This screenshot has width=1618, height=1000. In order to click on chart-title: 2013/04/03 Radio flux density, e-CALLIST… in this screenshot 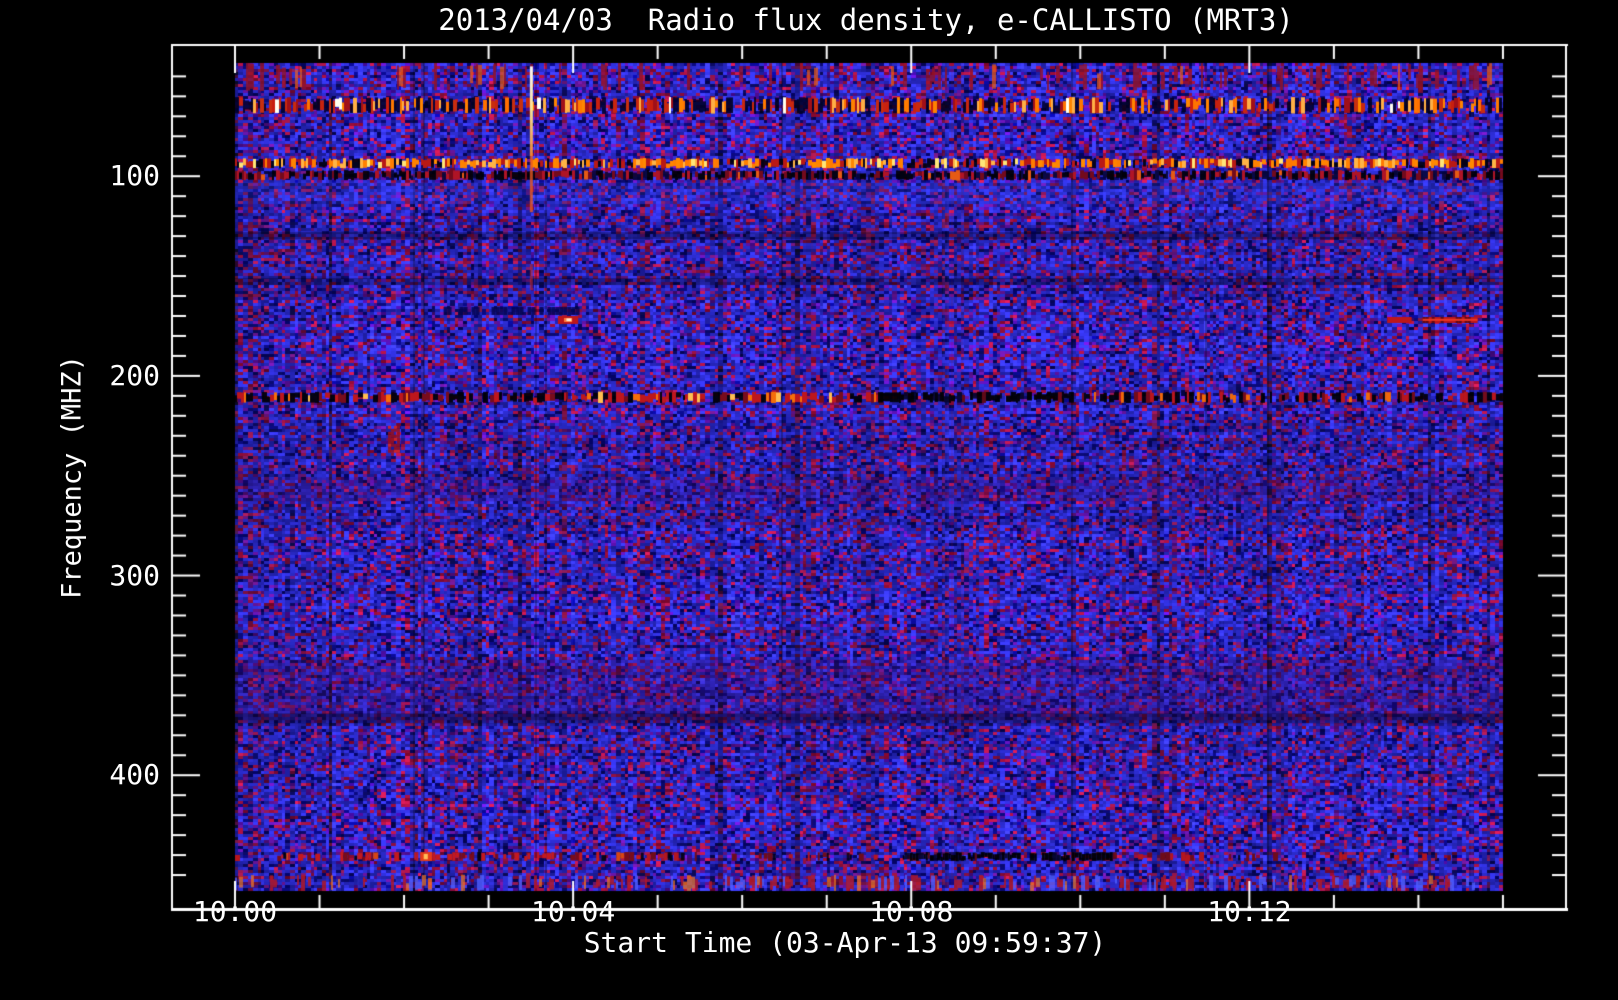, I will do `click(866, 20)`.